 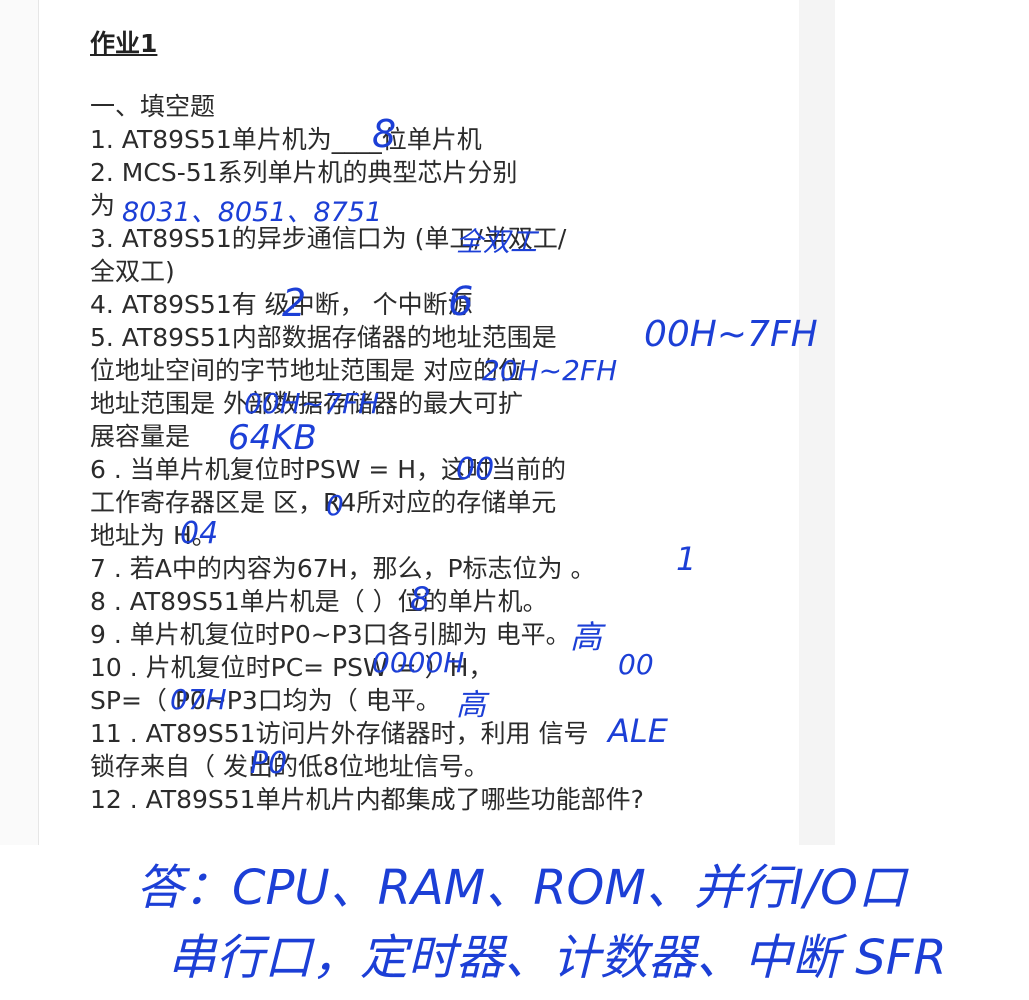 What do you see at coordinates (265, 700) in the screenshot?
I see `question-10-cont: SP=（ P0~P3口均为（ 电平。` at bounding box center [265, 700].